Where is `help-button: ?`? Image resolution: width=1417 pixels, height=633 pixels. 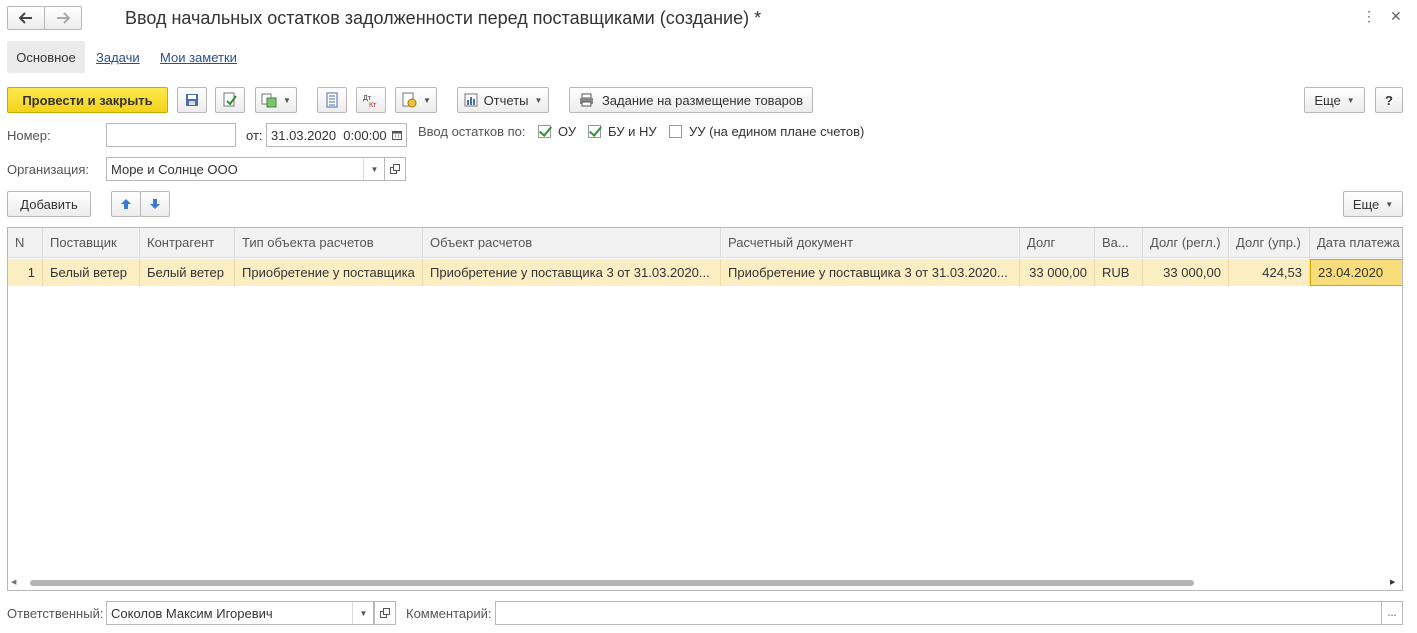 help-button: ? is located at coordinates (1389, 100).